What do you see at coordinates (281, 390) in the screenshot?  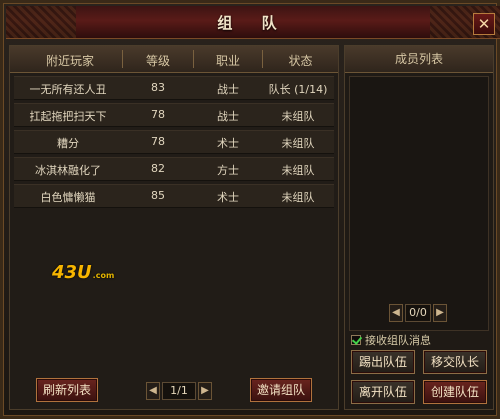 I see `invite-team-button: 邀请组队` at bounding box center [281, 390].